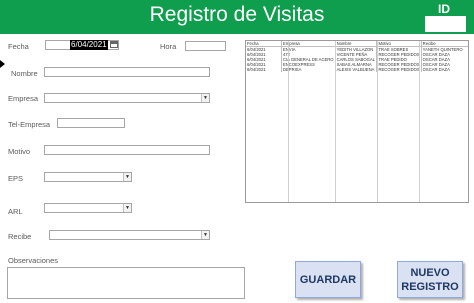  I want to click on recibe-select: ▼, so click(129, 235).